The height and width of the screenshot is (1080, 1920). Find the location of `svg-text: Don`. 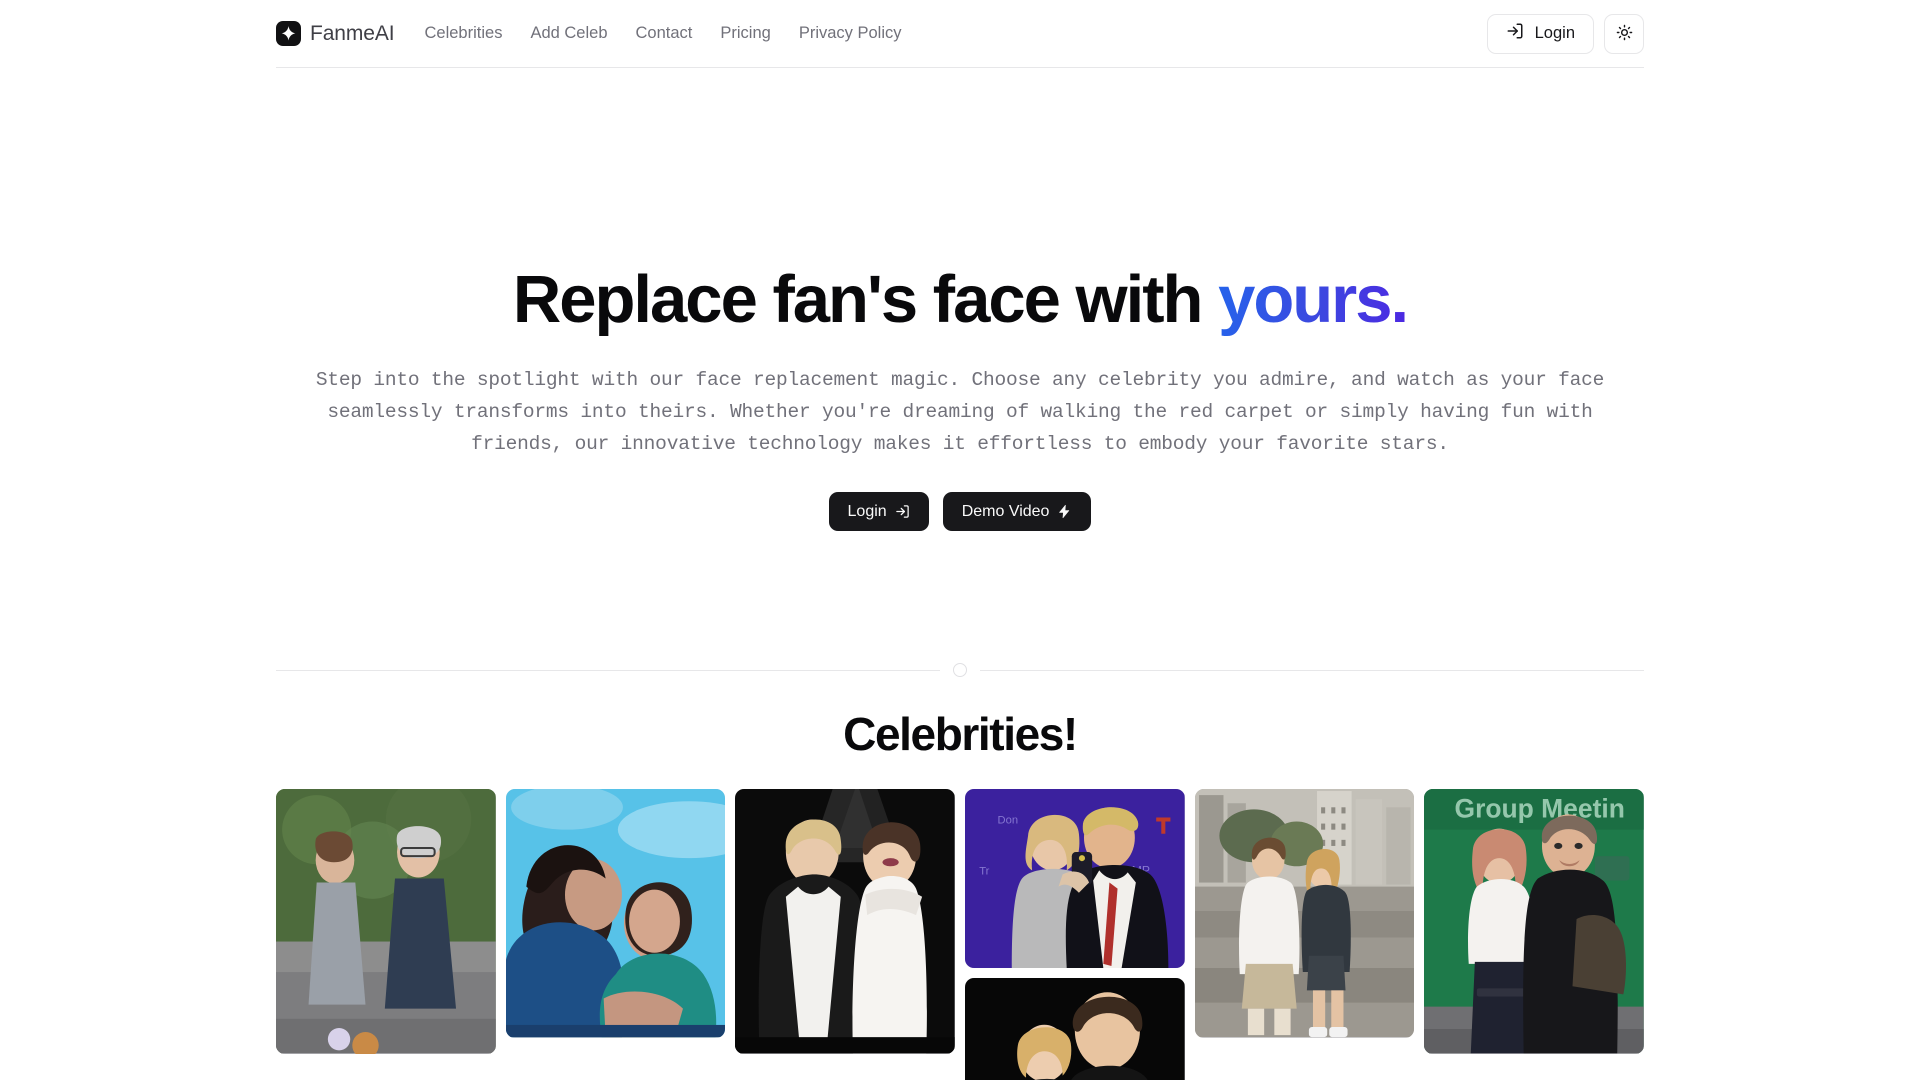

svg-text: Don is located at coordinates (1008, 821).